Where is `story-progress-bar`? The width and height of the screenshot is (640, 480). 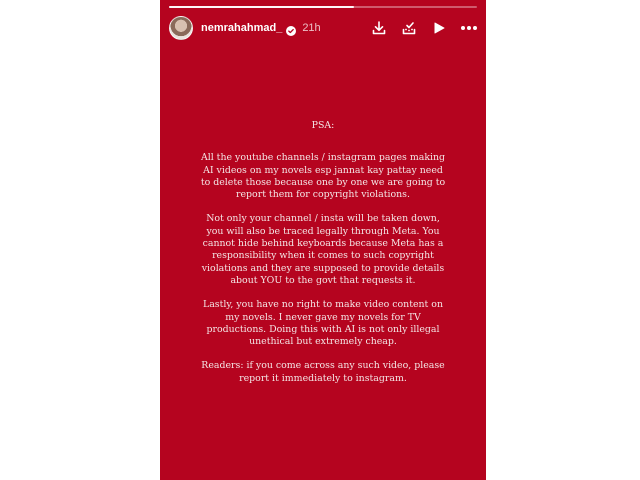
story-progress-bar is located at coordinates (323, 7).